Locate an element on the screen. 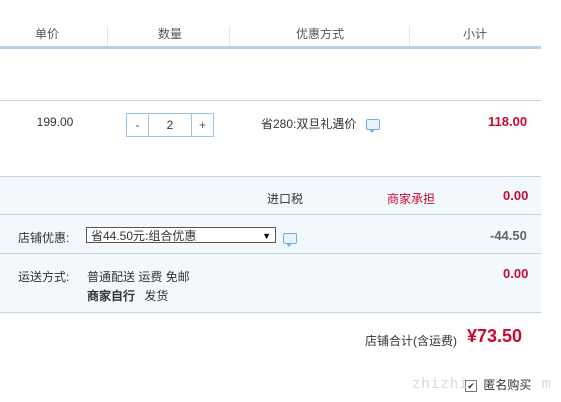 The width and height of the screenshot is (561, 402). item-promotion: 省280:双旦礼遇价 is located at coordinates (320, 124).